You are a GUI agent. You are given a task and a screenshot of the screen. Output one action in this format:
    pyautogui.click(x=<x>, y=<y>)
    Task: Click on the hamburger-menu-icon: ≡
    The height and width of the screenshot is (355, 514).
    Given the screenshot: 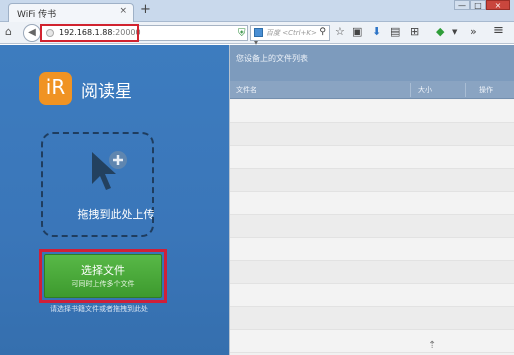 What is the action you would take?
    pyautogui.click(x=498, y=30)
    